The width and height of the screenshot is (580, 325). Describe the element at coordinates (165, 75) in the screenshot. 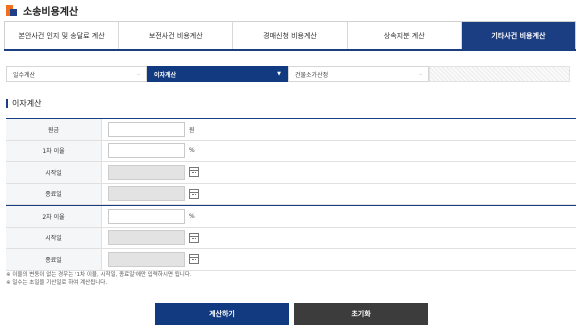

I see `subtab-label: 이자계산` at that location.